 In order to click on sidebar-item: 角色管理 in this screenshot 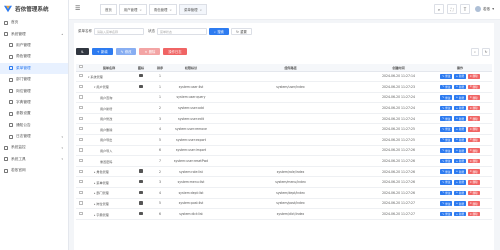, I will do `click(34, 56)`.